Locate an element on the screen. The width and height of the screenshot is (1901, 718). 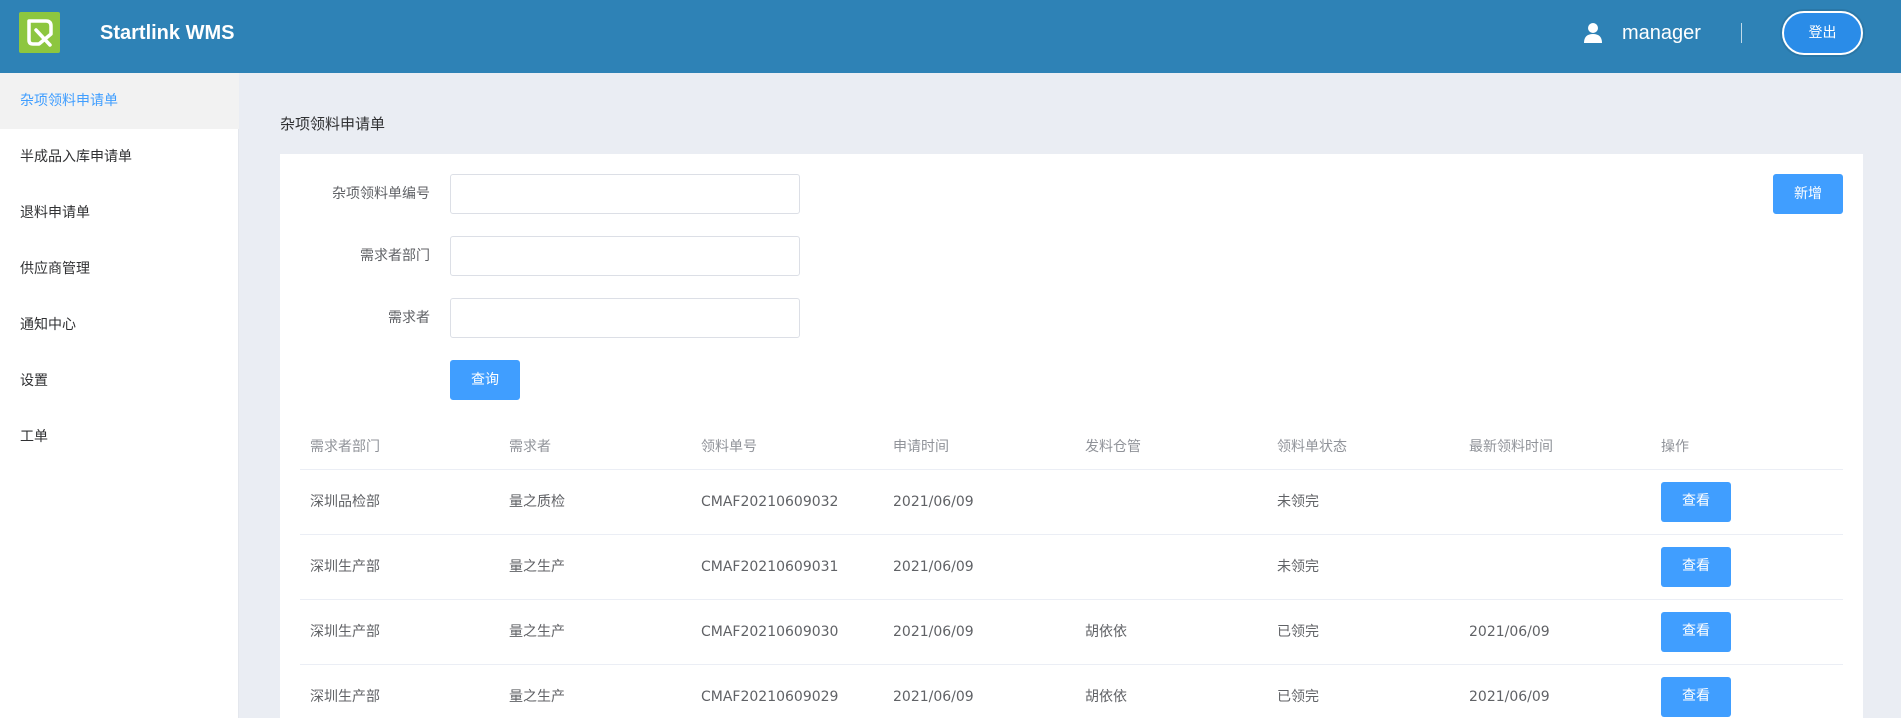
col-header-actions: 操作 is located at coordinates (1675, 447).